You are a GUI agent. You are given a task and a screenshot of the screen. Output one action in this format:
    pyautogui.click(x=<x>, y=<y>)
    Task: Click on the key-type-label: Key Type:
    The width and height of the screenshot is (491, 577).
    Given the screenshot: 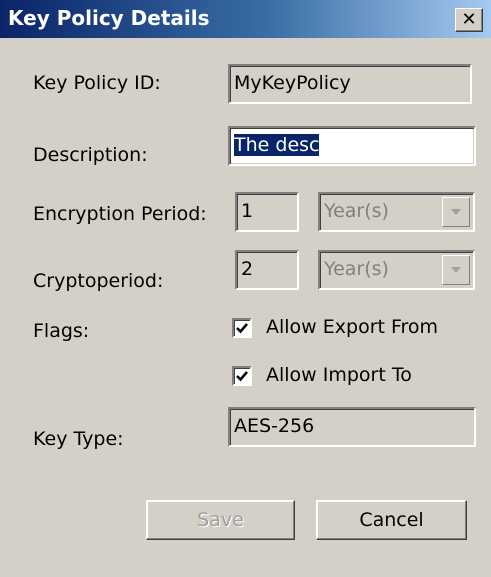 What is the action you would take?
    pyautogui.click(x=78, y=439)
    